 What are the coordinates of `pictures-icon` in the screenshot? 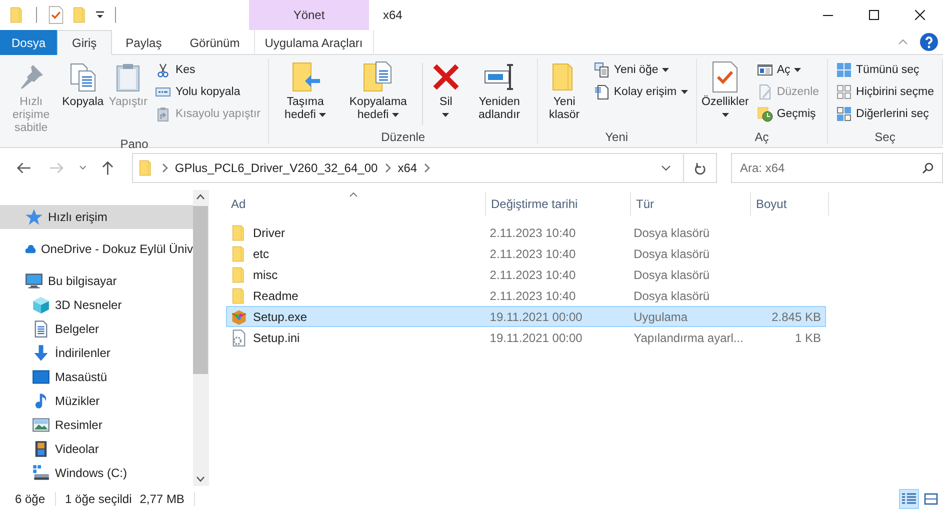 It's located at (41, 425).